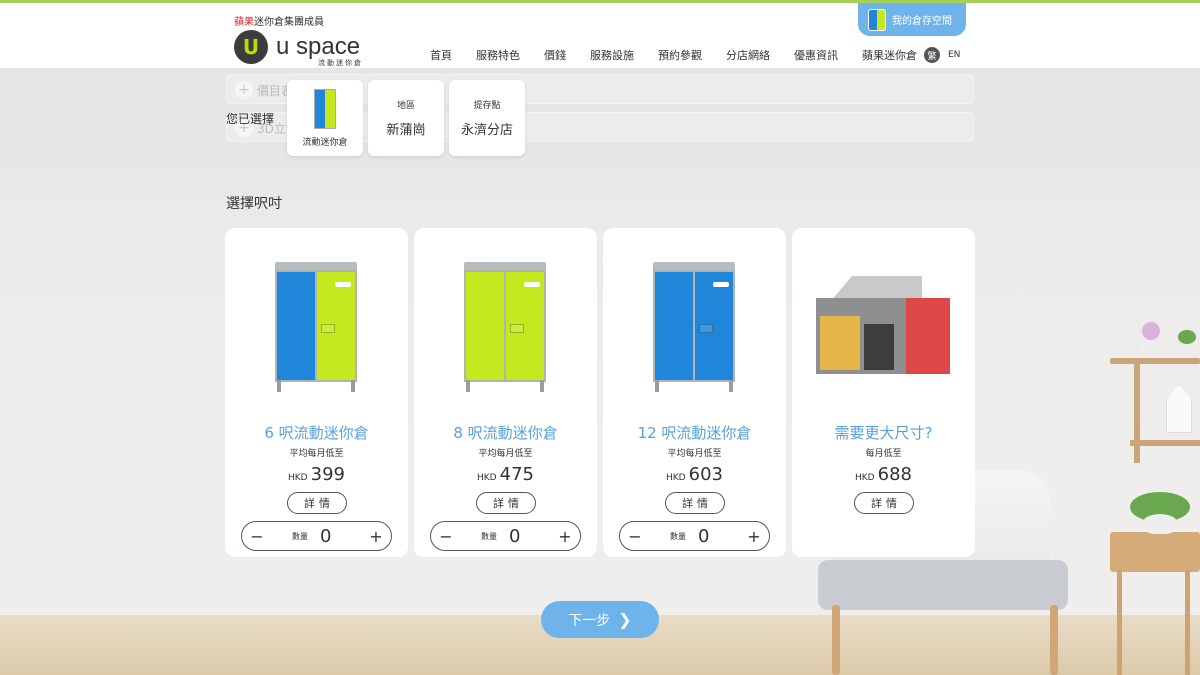 The height and width of the screenshot is (675, 1200). I want to click on size-card-name: 需要更大尺寸?, so click(883, 433).